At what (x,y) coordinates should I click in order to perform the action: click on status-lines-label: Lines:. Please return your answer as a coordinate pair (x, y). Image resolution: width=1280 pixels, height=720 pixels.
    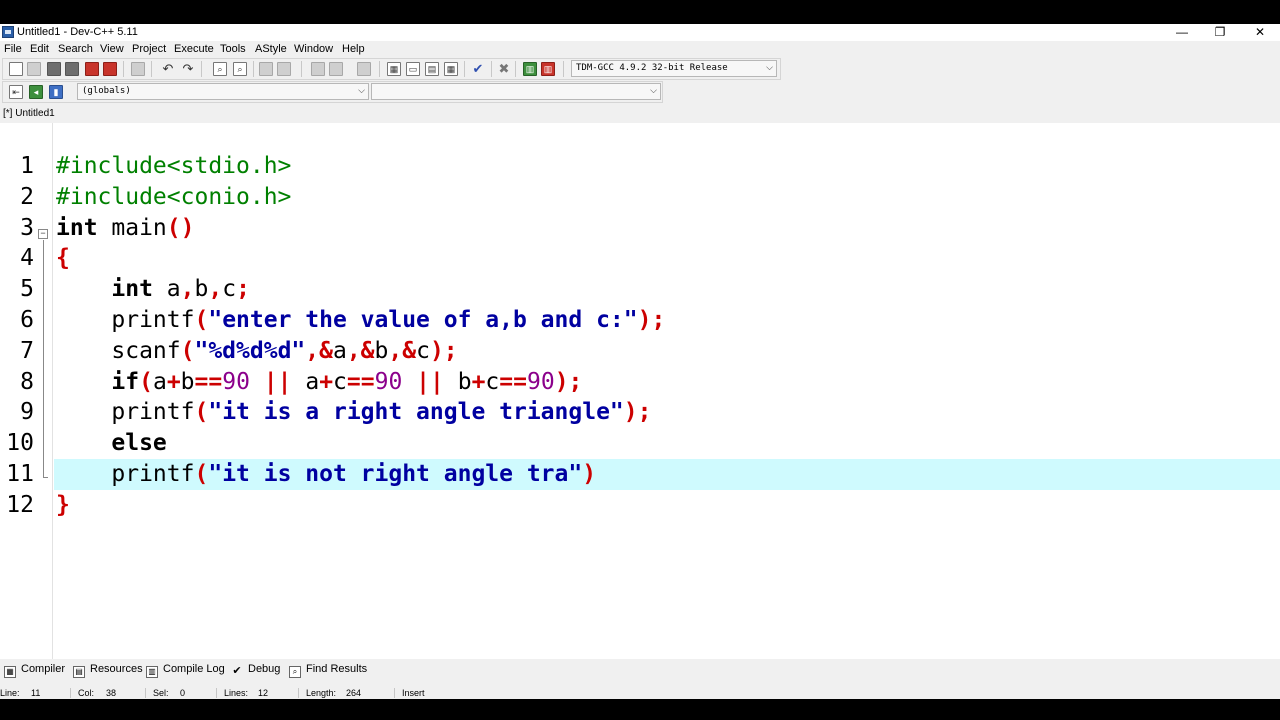
    Looking at the image, I should click on (236, 693).